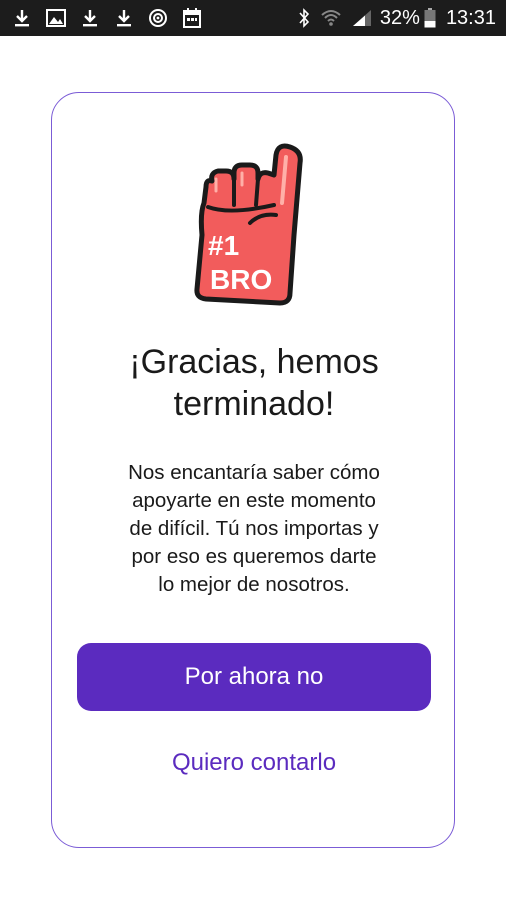 The height and width of the screenshot is (900, 506). I want to click on wifi-icon, so click(331, 18).